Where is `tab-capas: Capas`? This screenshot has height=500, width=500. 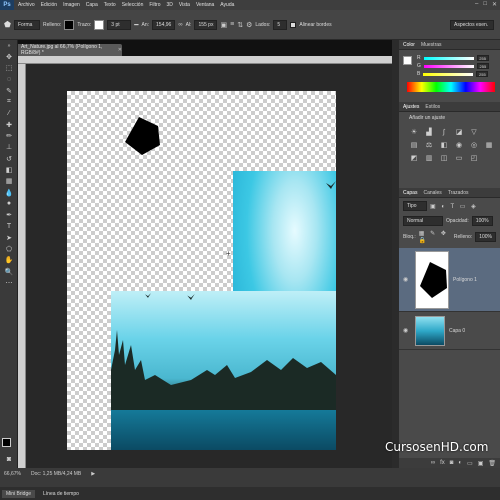 tab-capas: Capas is located at coordinates (410, 193).